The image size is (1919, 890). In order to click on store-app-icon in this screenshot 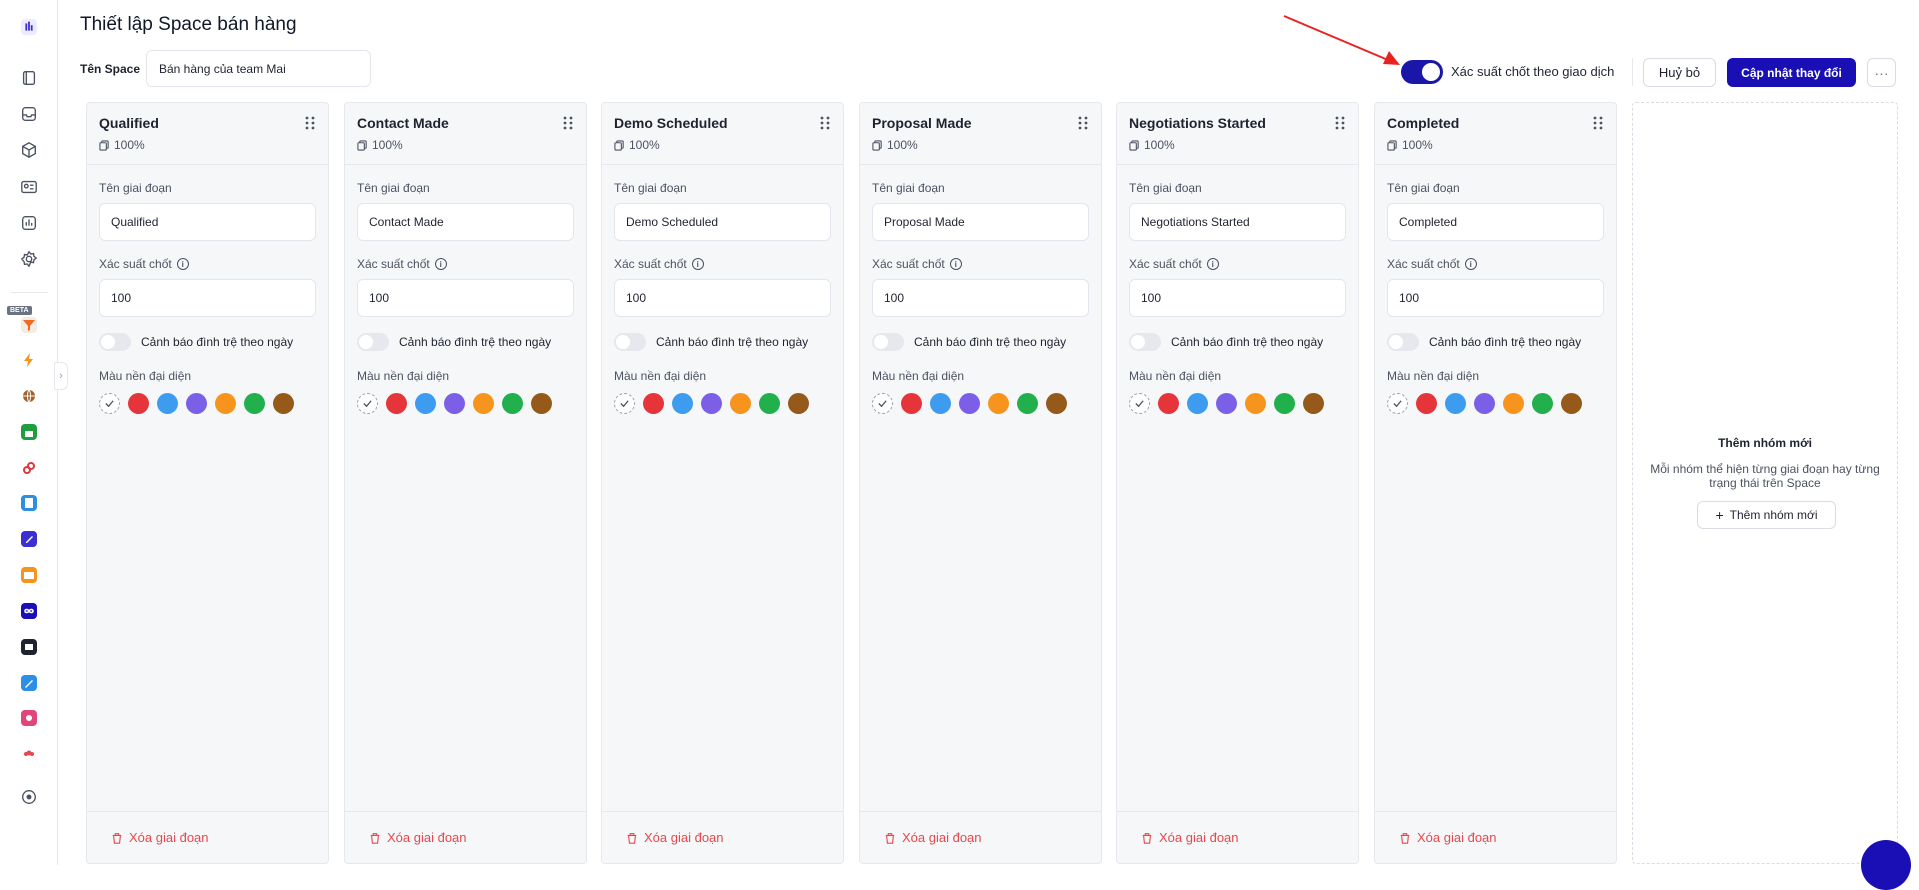, I will do `click(29, 432)`.